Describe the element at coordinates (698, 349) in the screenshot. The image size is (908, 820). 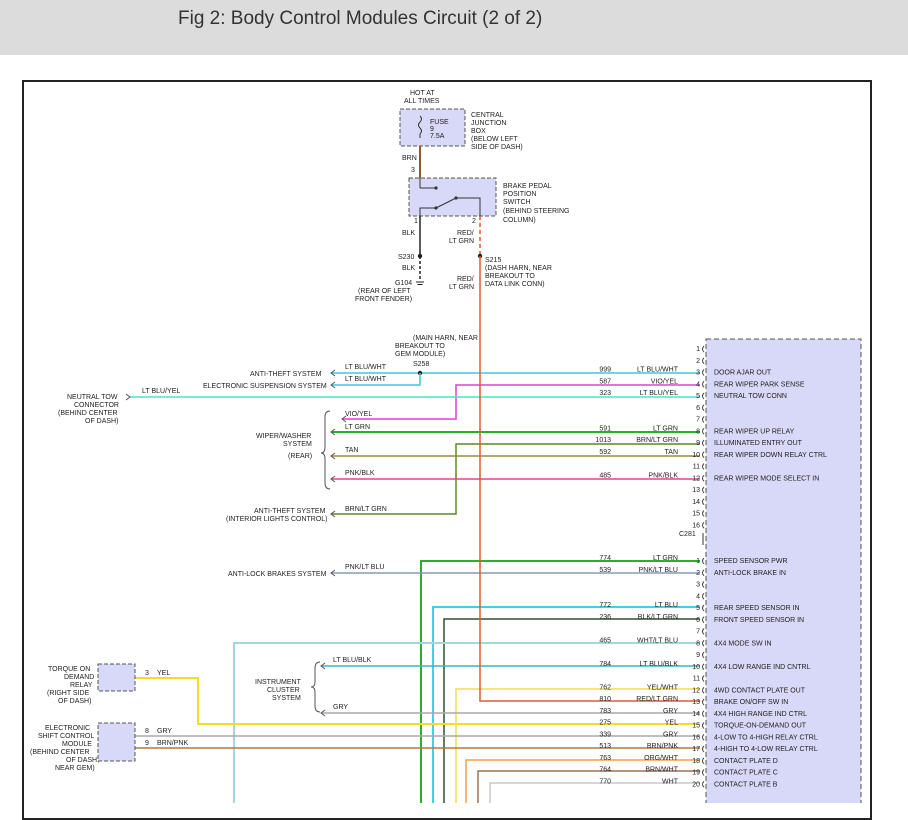
I see `pin-number: 1` at that location.